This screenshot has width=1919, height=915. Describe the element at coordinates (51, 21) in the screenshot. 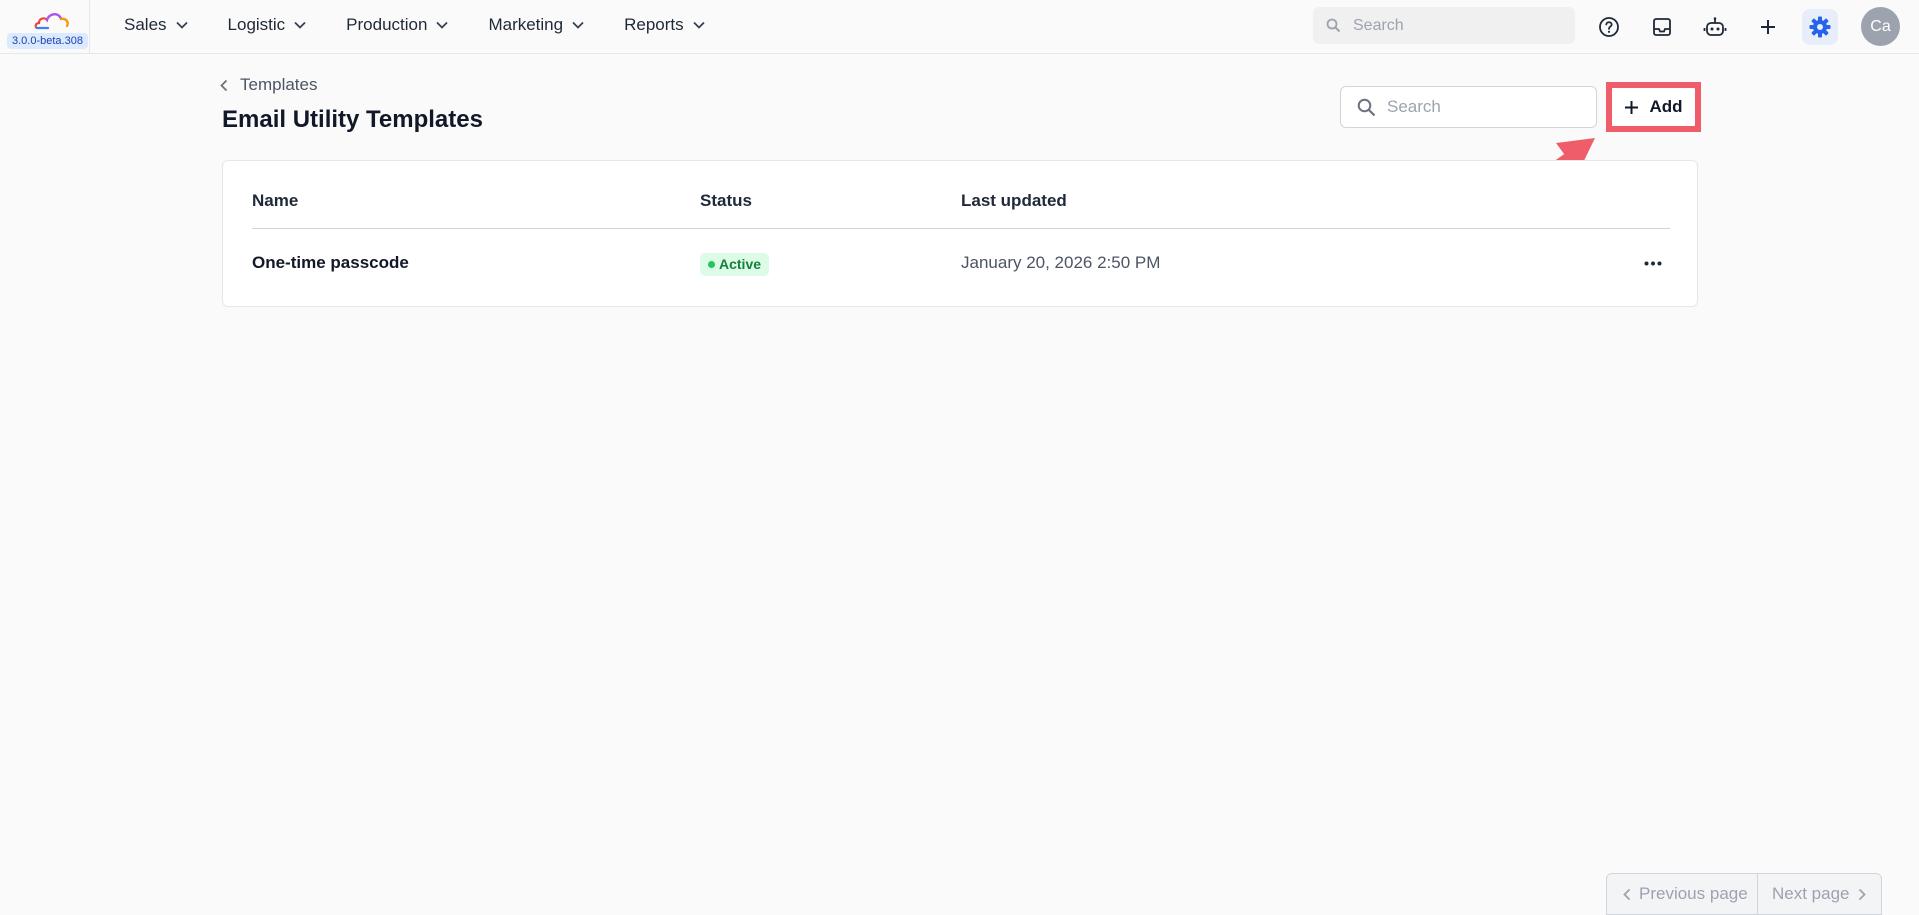

I see `cloud-logo-icon` at that location.